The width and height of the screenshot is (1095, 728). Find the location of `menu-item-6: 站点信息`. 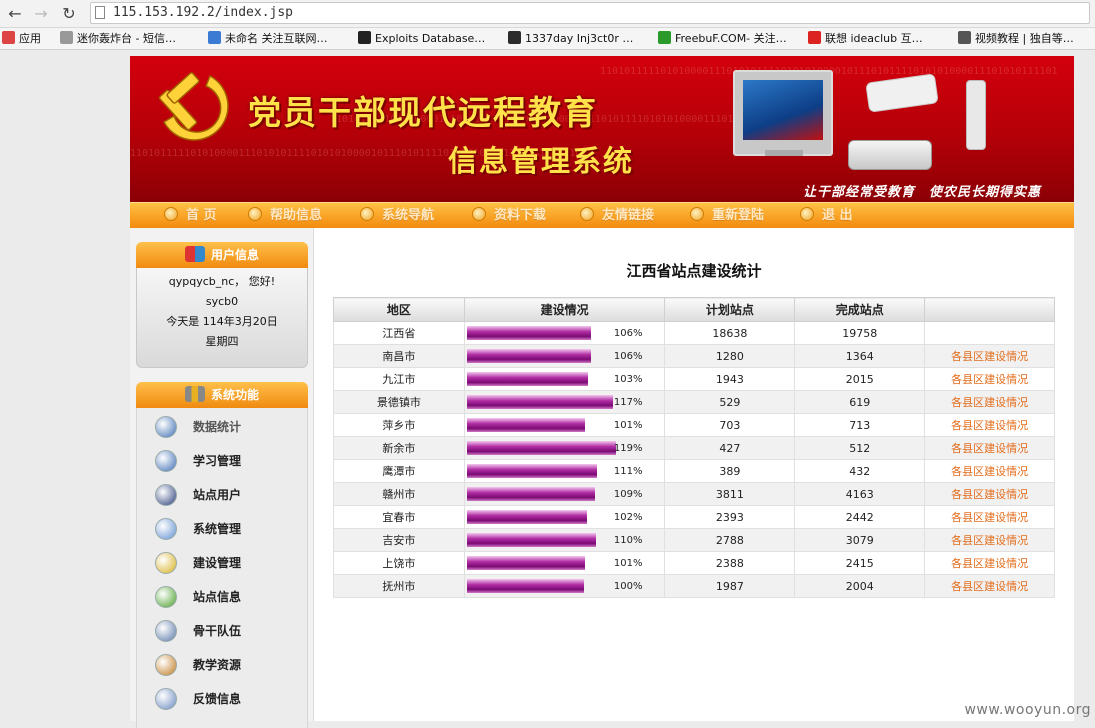

menu-item-6: 站点信息 is located at coordinates (227, 597).